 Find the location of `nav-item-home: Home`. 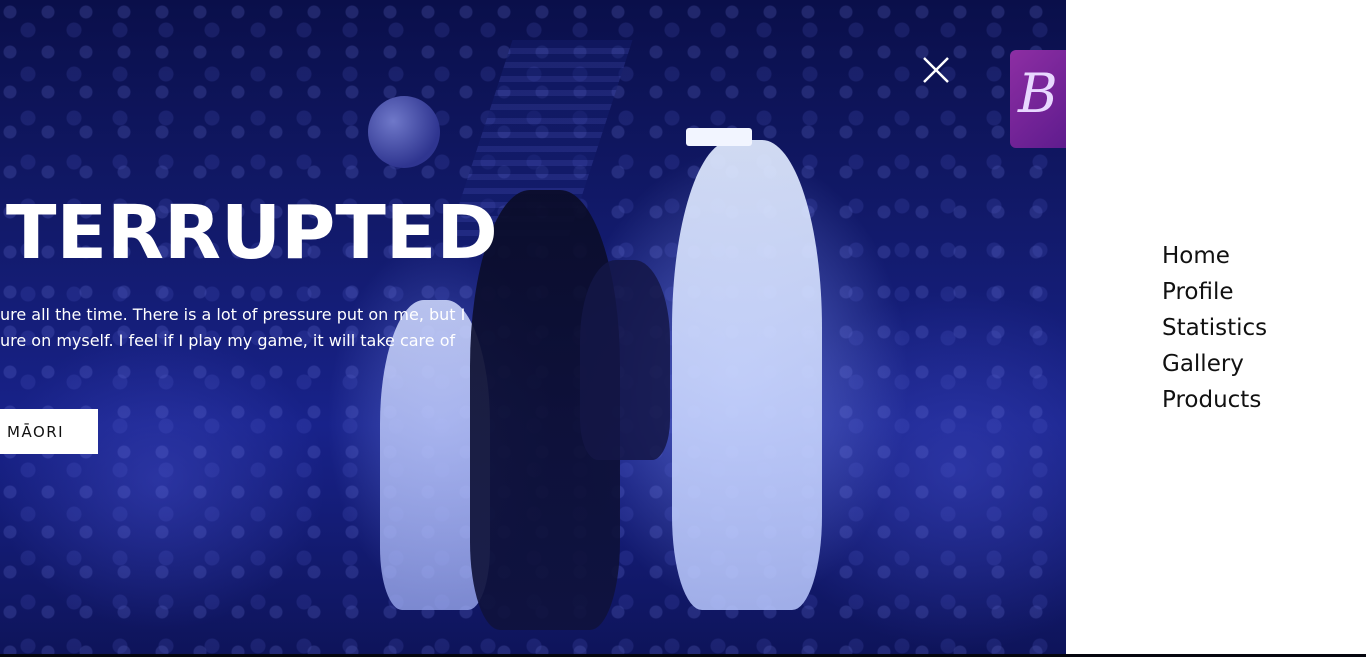

nav-item-home: Home is located at coordinates (1214, 256).